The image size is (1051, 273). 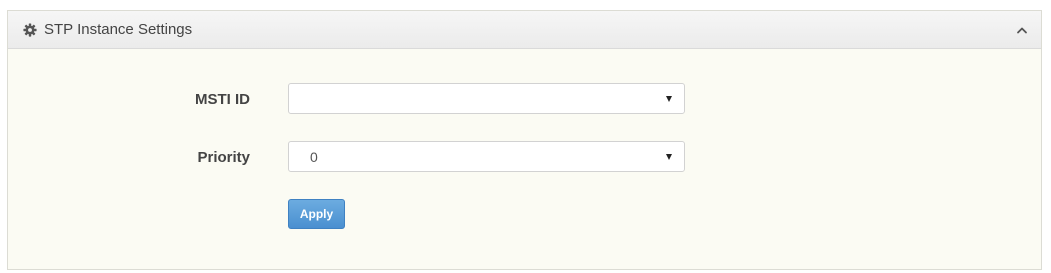 What do you see at coordinates (1022, 30) in the screenshot?
I see `chevron-up-icon` at bounding box center [1022, 30].